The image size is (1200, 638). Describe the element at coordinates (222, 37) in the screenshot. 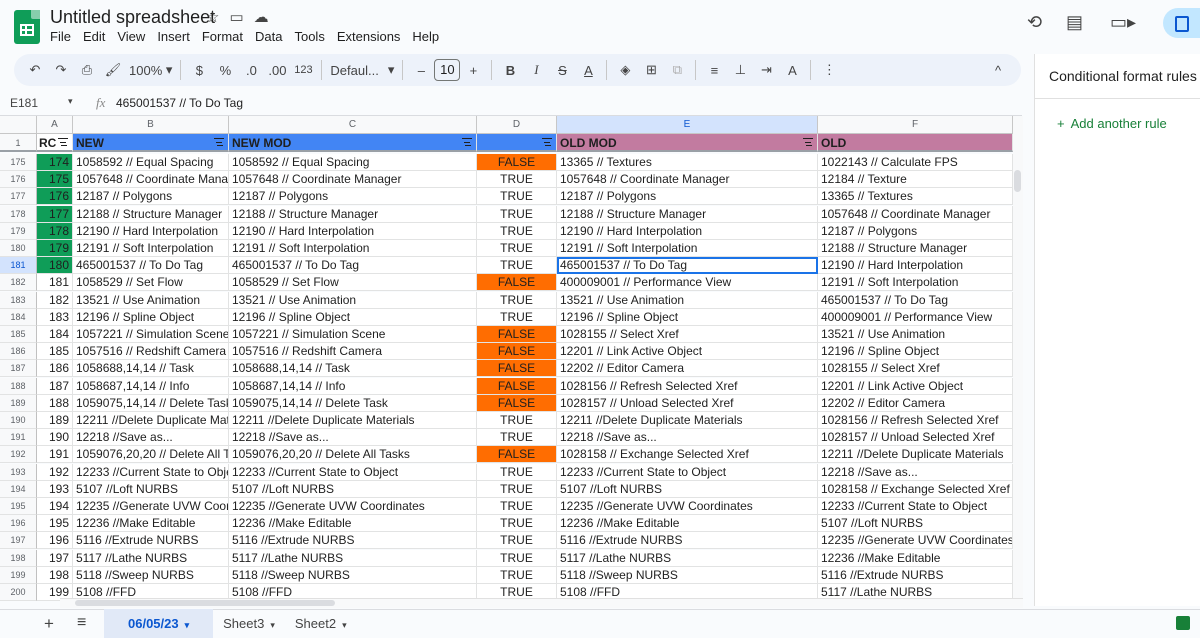

I see `menu-format: Format` at that location.